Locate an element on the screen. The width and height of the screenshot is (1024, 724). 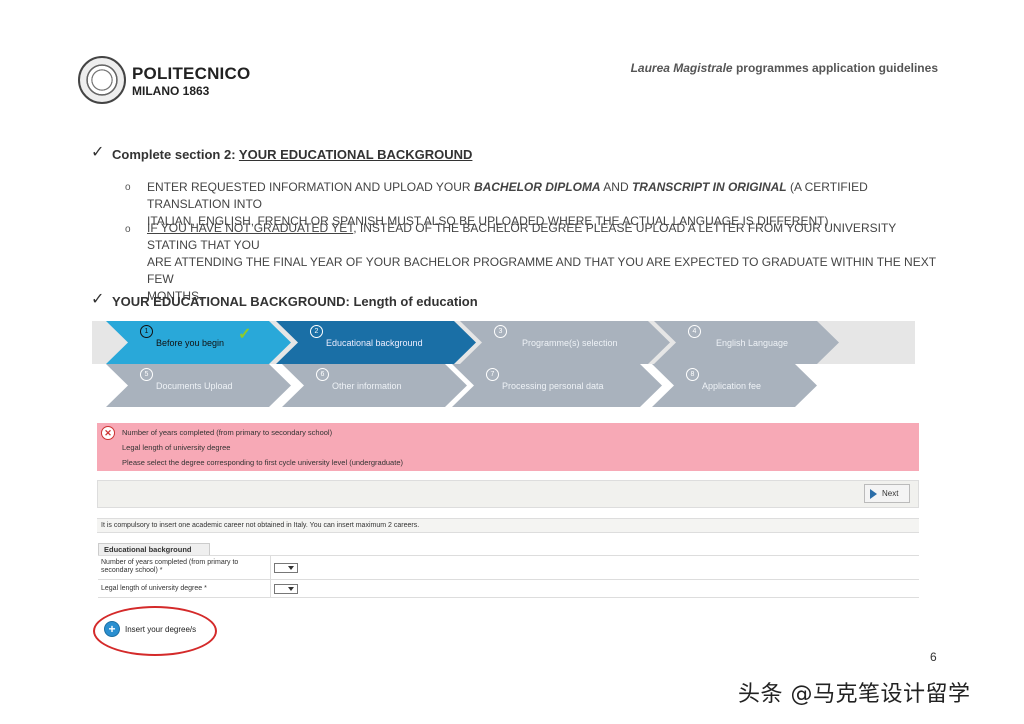
step-number: 5 is located at coordinates (146, 374).